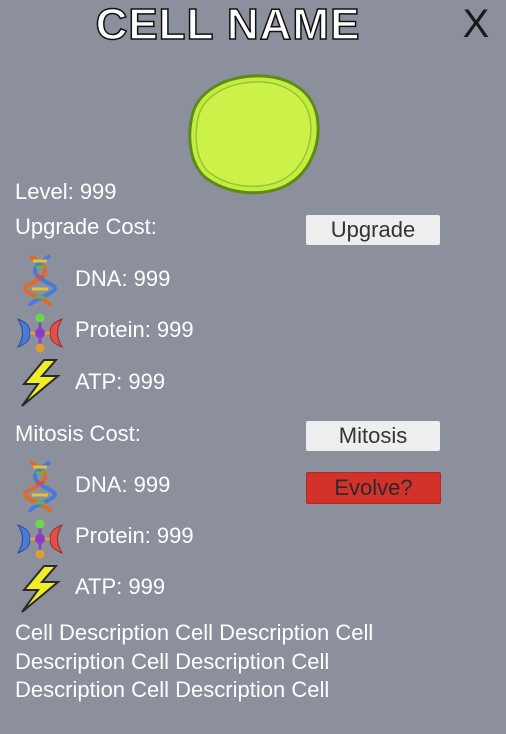  I want to click on mitosis-dna-cost: DNA: 999, so click(123, 484).